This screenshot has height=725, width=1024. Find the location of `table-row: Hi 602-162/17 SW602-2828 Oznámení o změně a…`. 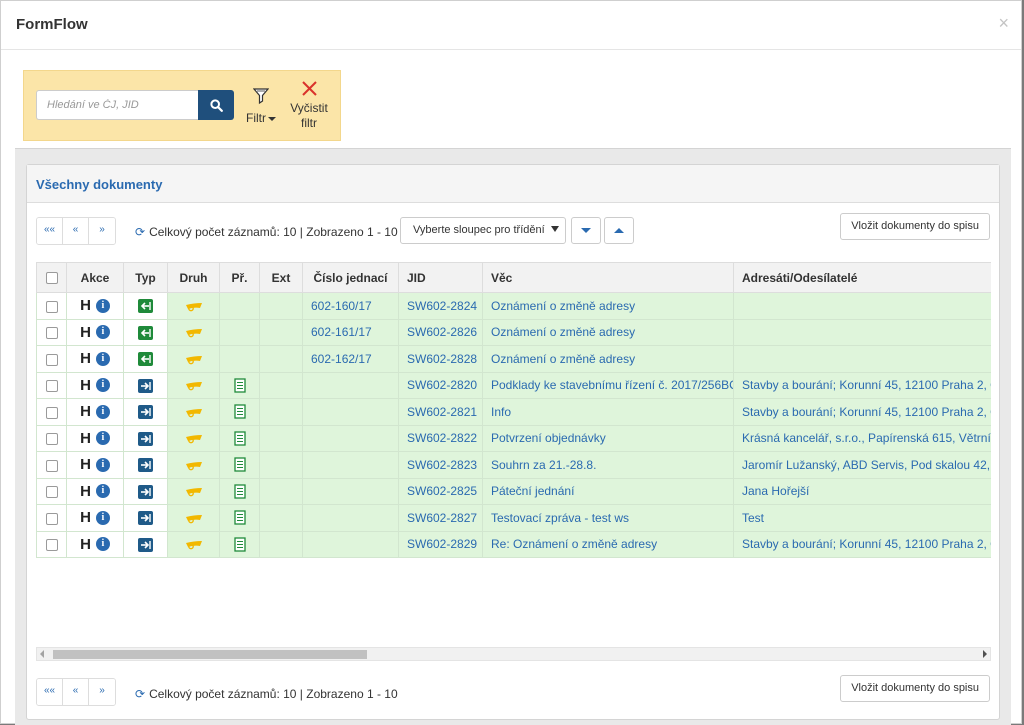

table-row: Hi 602-162/17 SW602-2828 Oznámení o změně a… is located at coordinates (513, 359).